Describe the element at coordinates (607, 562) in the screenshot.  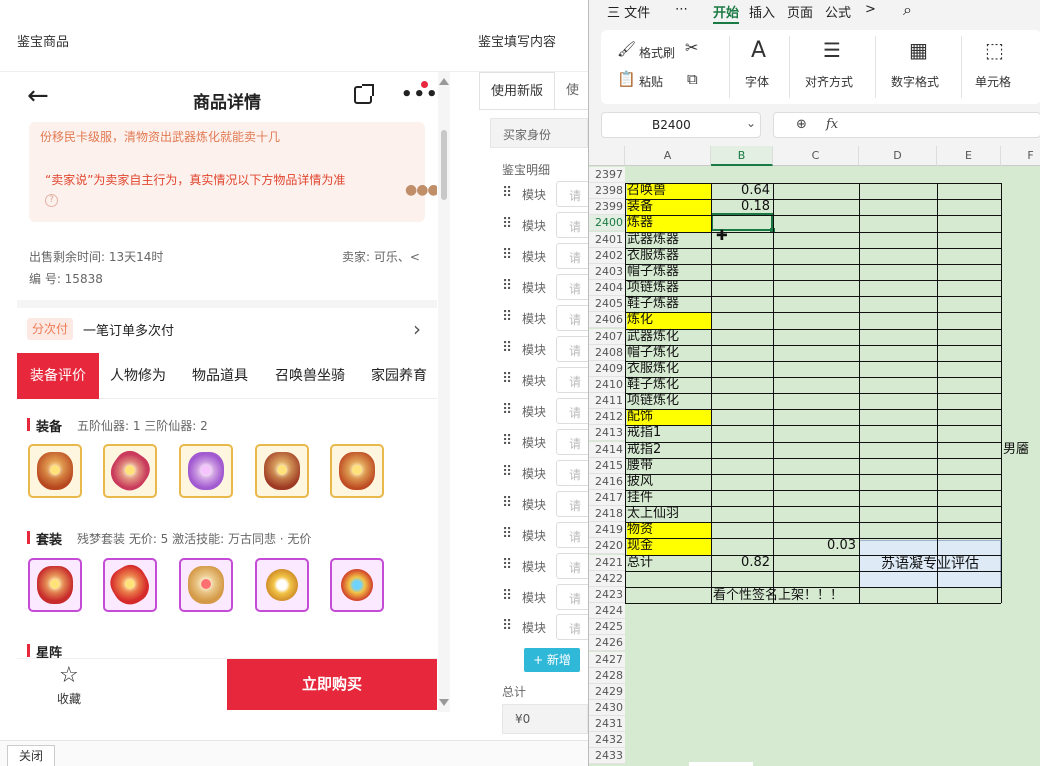
I see `row-header: 2421` at that location.